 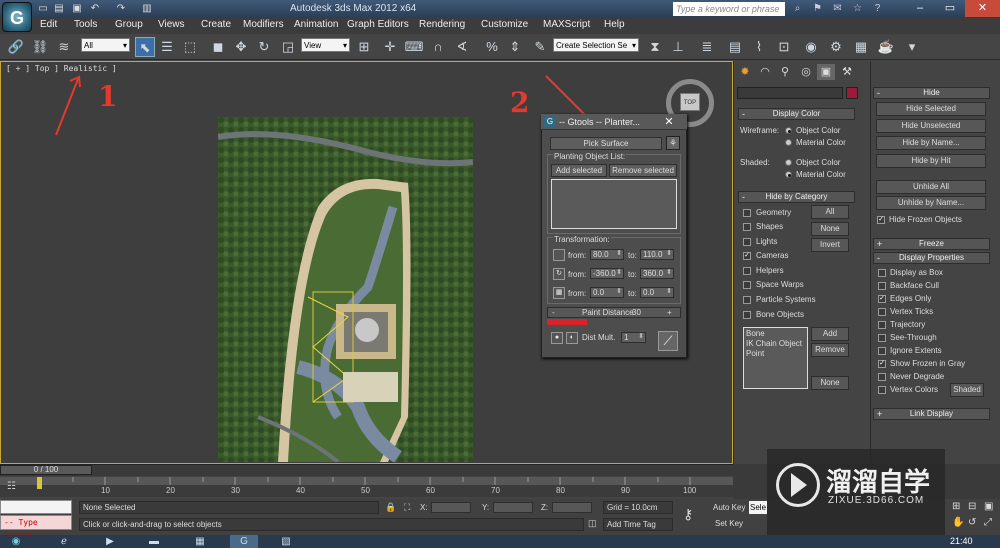 What do you see at coordinates (837, 9) in the screenshot?
I see `communication-icon: ✉` at bounding box center [837, 9].